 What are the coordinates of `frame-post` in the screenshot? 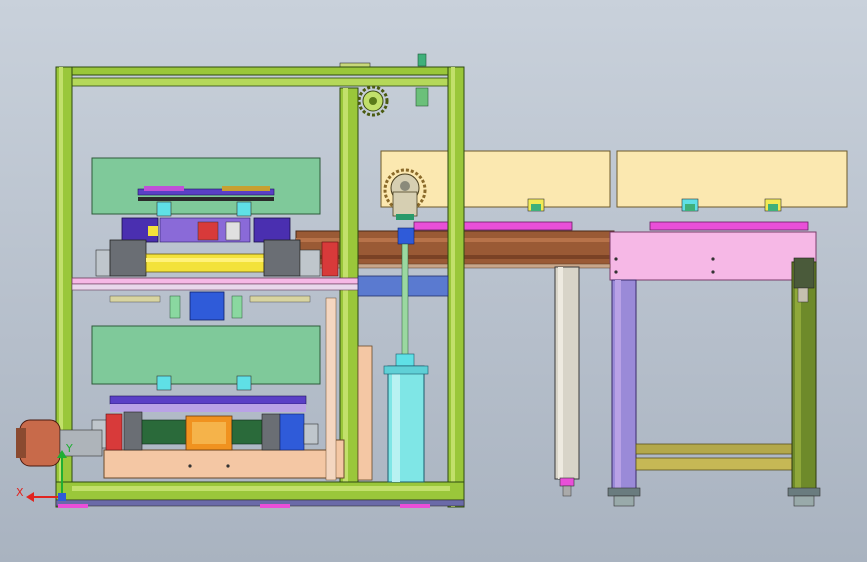 It's located at (456, 287).